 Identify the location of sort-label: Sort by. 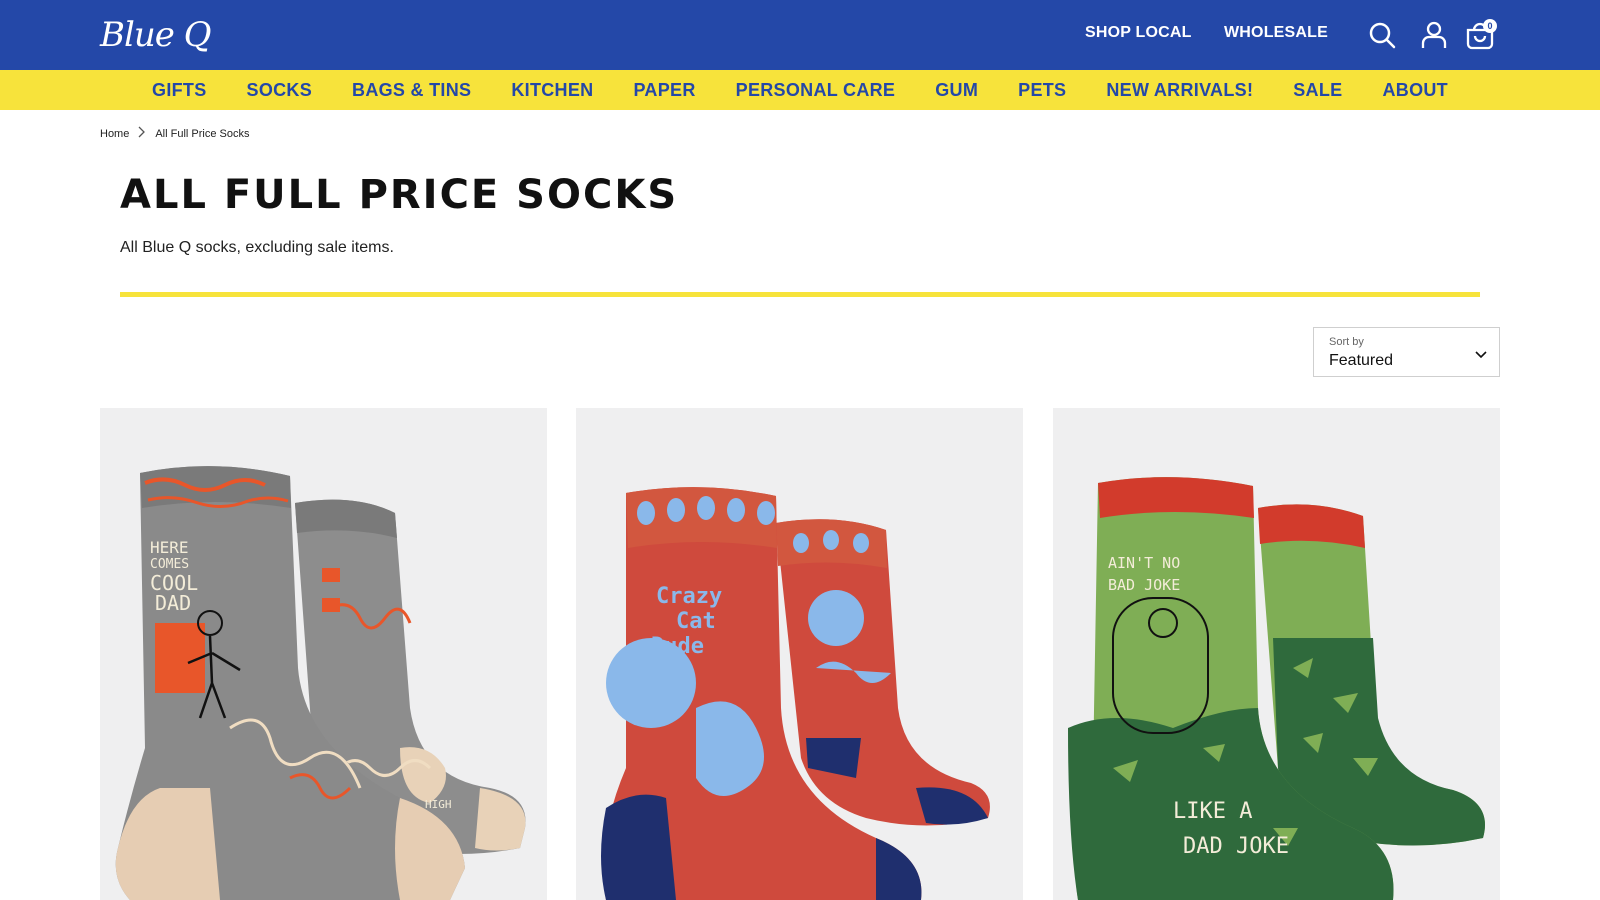
(1346, 342).